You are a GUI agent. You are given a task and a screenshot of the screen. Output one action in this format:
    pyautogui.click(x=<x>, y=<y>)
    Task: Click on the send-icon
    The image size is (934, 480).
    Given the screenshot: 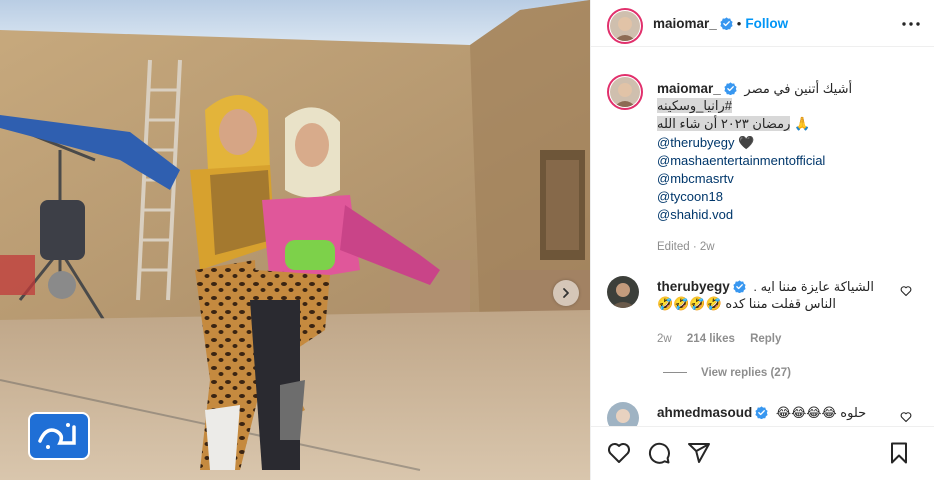 What is the action you would take?
    pyautogui.click(x=699, y=455)
    